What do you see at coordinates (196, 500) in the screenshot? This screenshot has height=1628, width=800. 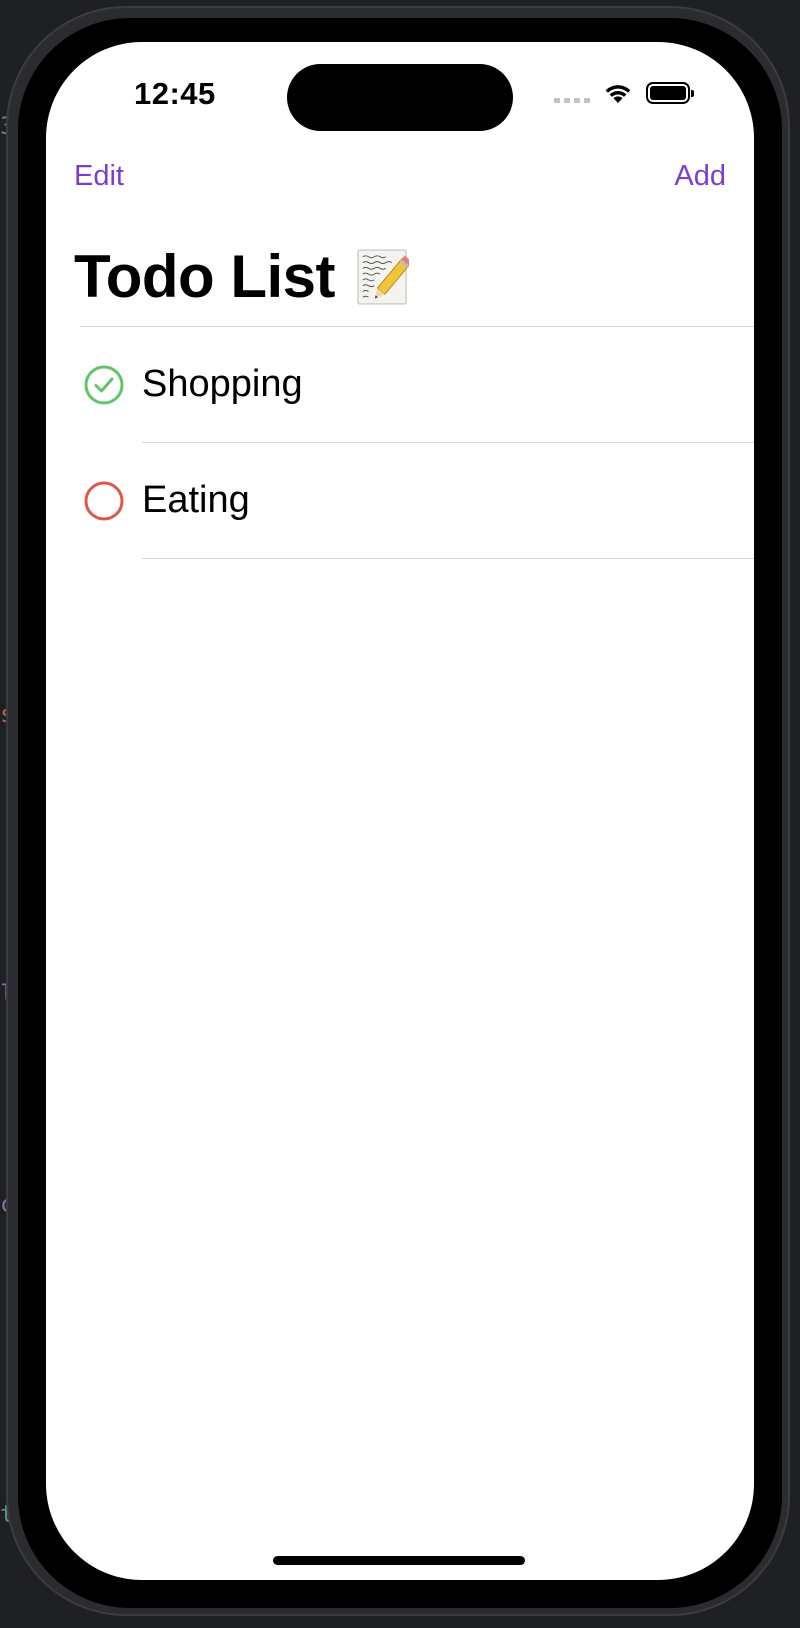 I see `todo-label: Eating` at bounding box center [196, 500].